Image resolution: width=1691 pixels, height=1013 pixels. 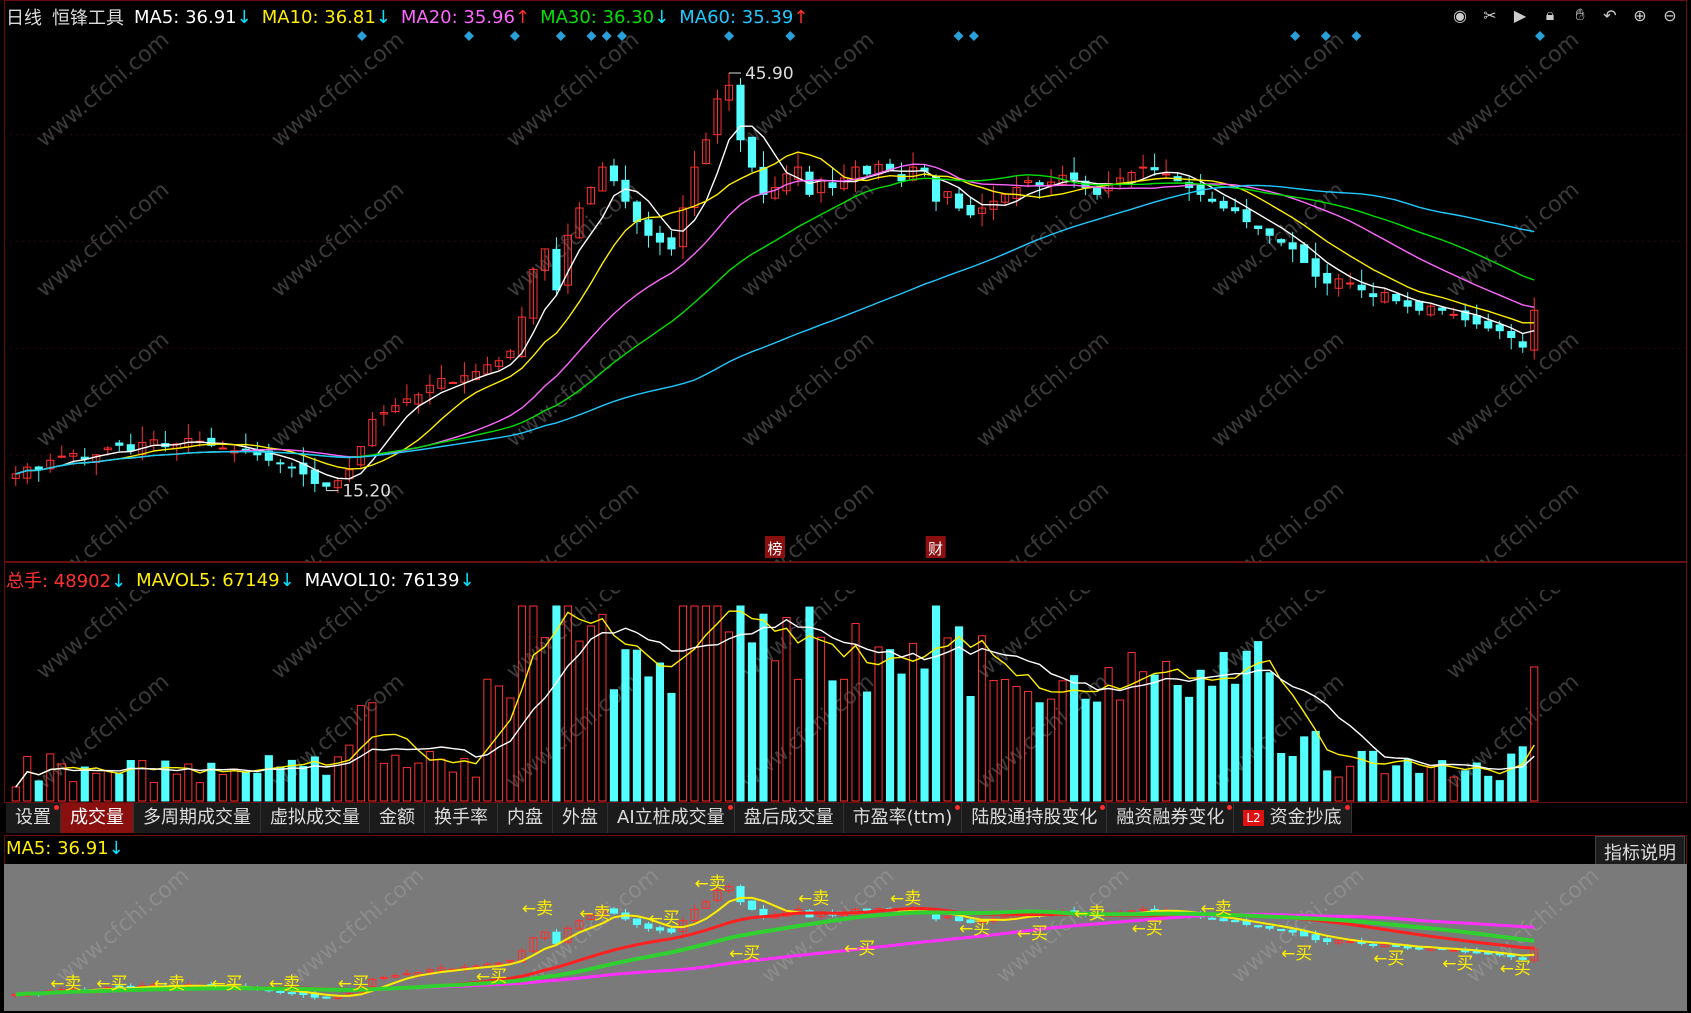 I want to click on ma5-label: MA5: 36.91, so click(x=185, y=17).